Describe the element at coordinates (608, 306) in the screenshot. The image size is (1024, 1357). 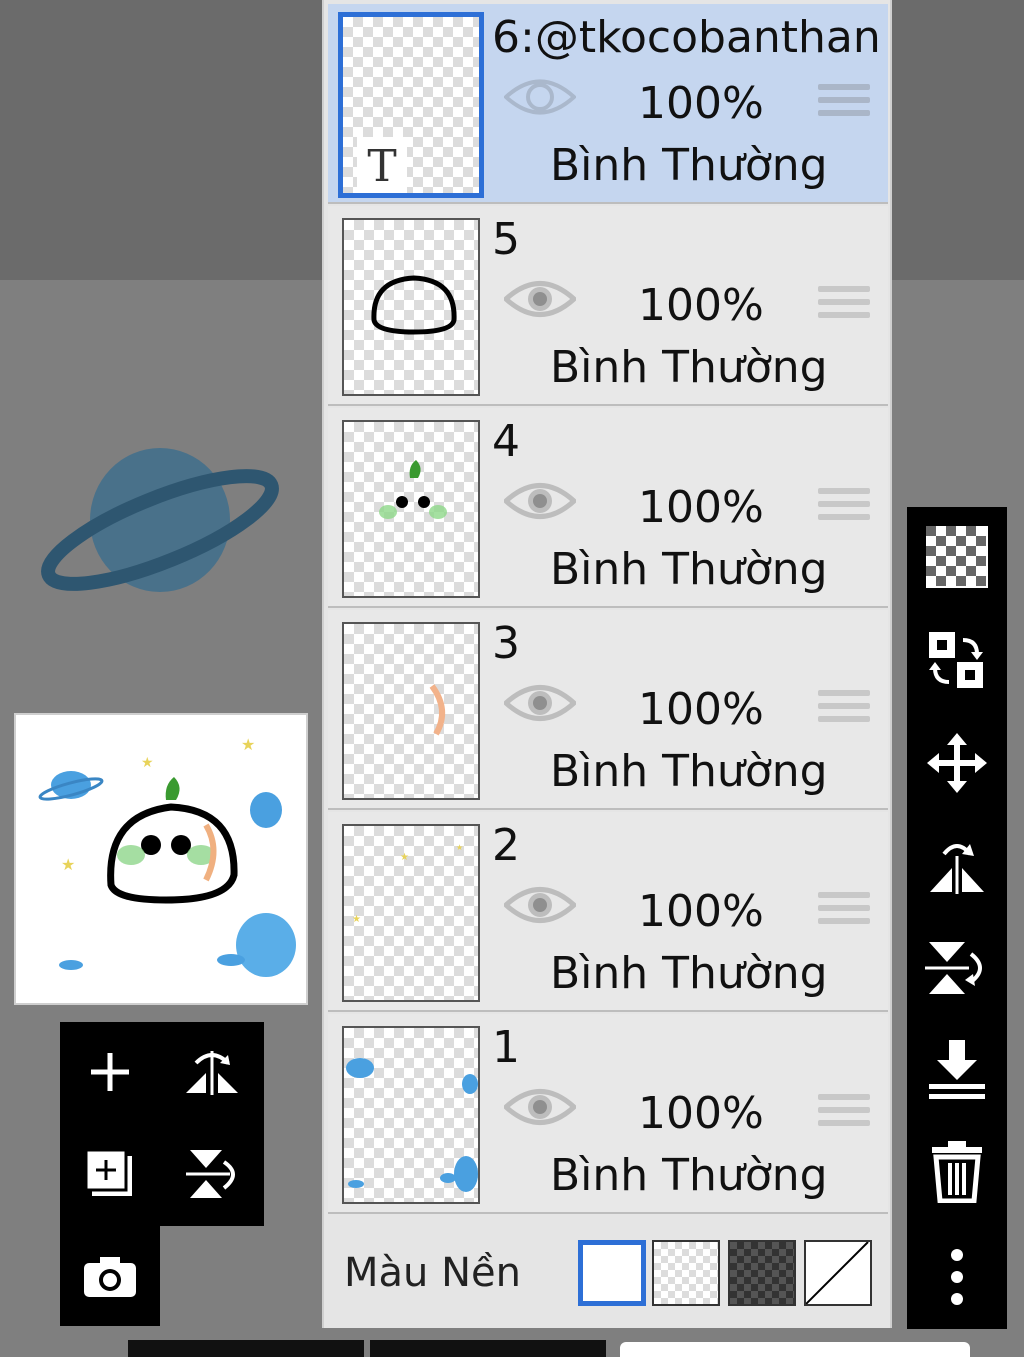
I see `layer-row: 5 100% Bình Thường` at that location.